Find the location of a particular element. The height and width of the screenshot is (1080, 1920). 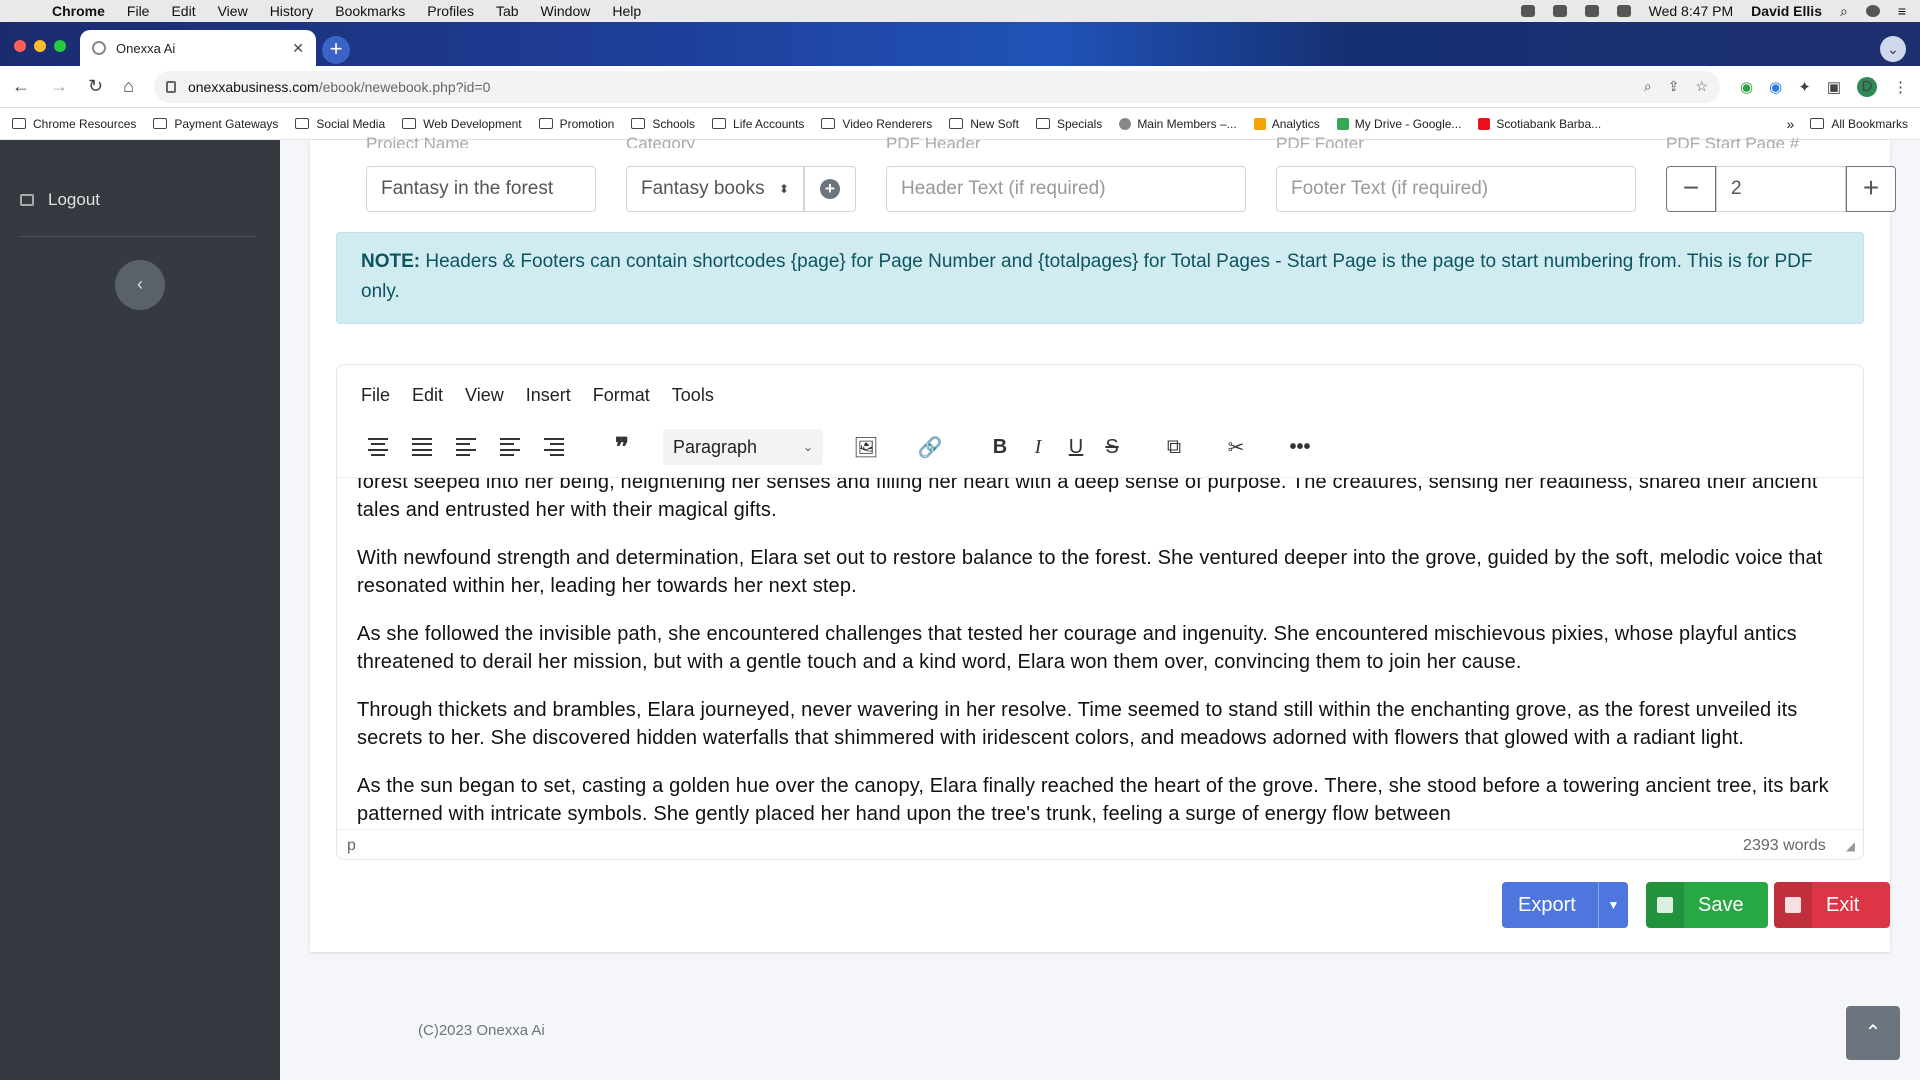

bookmark-folder: New Soft is located at coordinates (984, 124).